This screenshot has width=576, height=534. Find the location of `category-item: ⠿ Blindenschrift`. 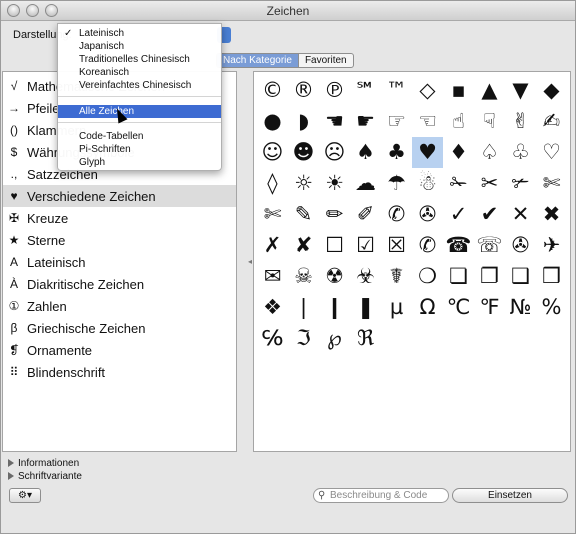

category-item: ⠿ Blindenschrift is located at coordinates (119, 372).